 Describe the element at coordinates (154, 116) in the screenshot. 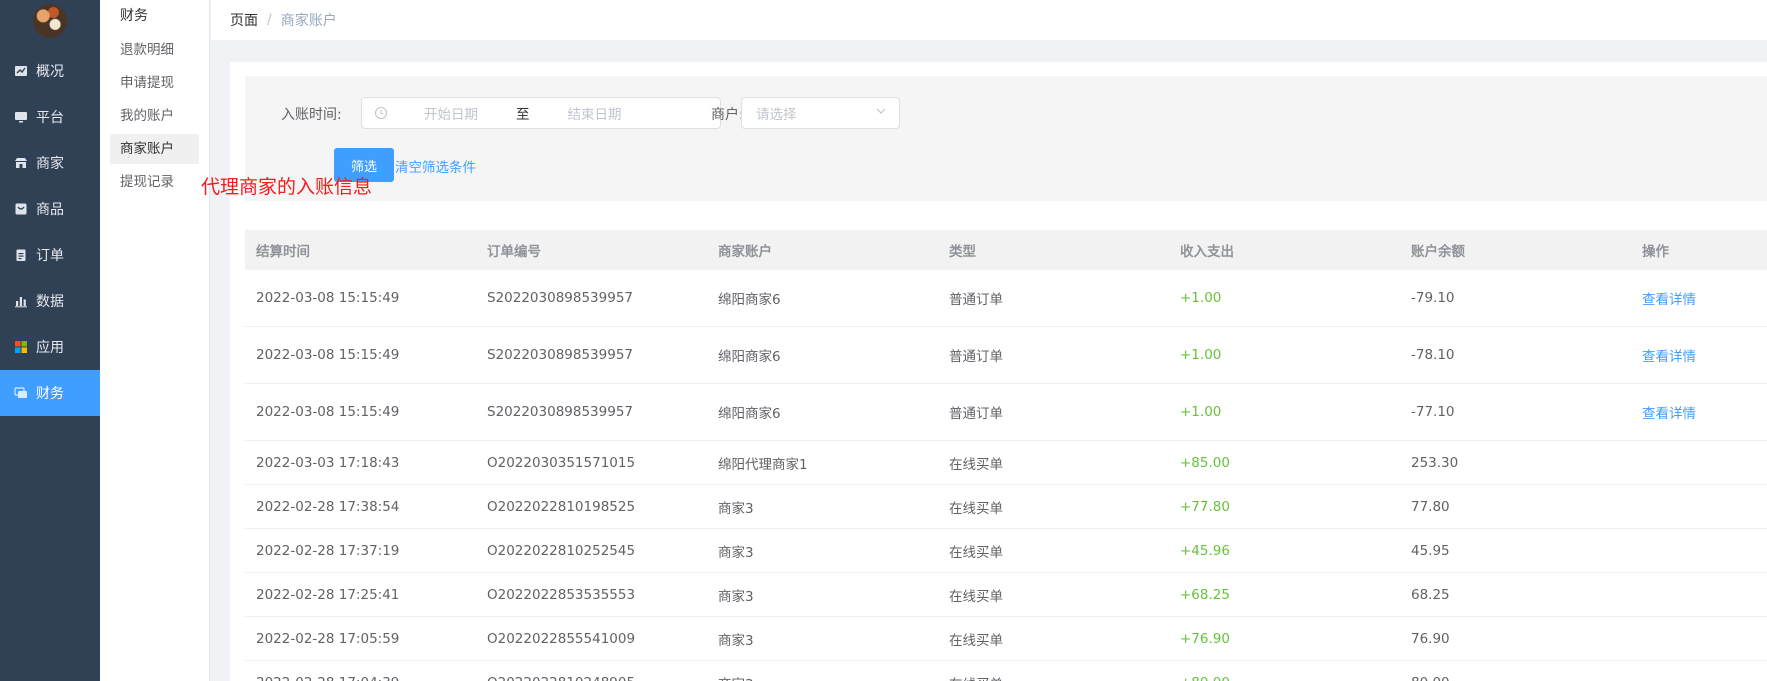

I see `subnav-item-my-account: 我的账户` at that location.